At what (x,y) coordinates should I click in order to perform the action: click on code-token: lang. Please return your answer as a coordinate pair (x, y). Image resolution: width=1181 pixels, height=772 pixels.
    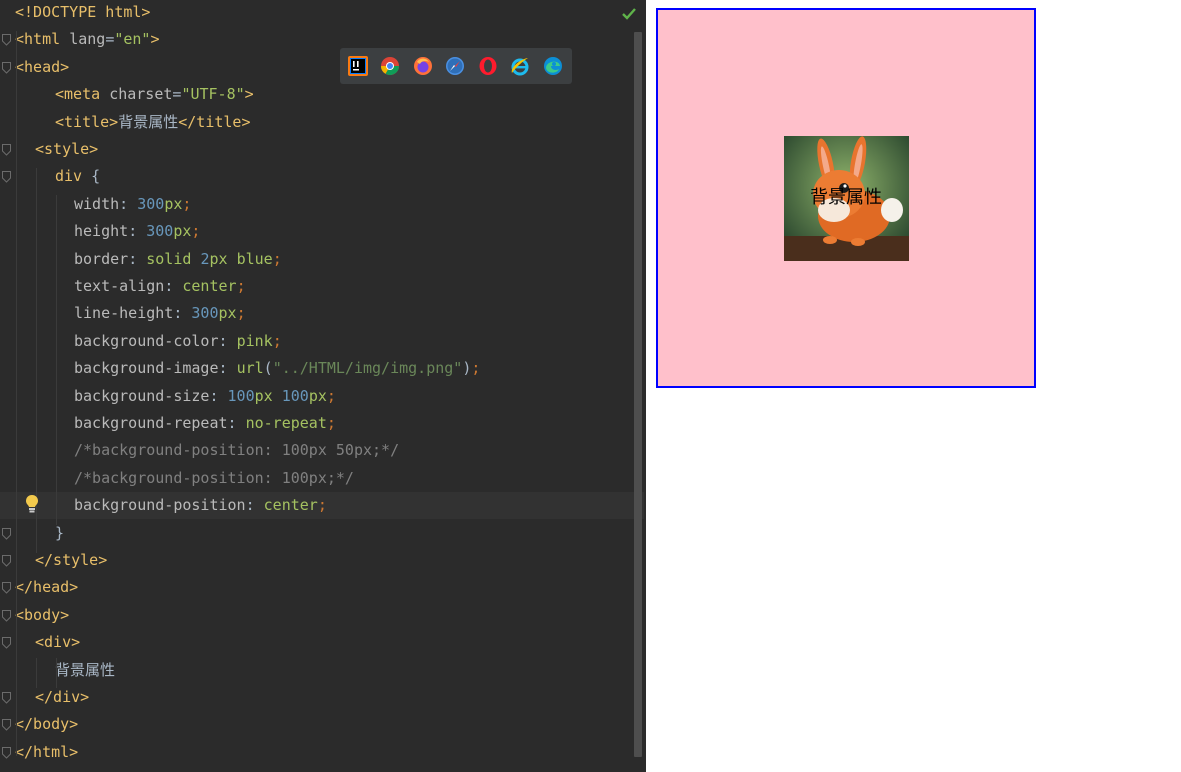
    Looking at the image, I should click on (87, 39).